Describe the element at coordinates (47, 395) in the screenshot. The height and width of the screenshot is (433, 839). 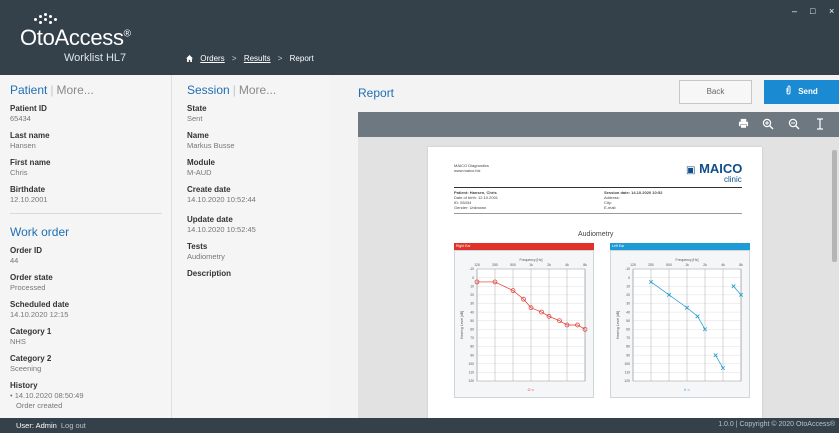
I see `history-entry-date: • 14.10.2020 08:50:49` at that location.